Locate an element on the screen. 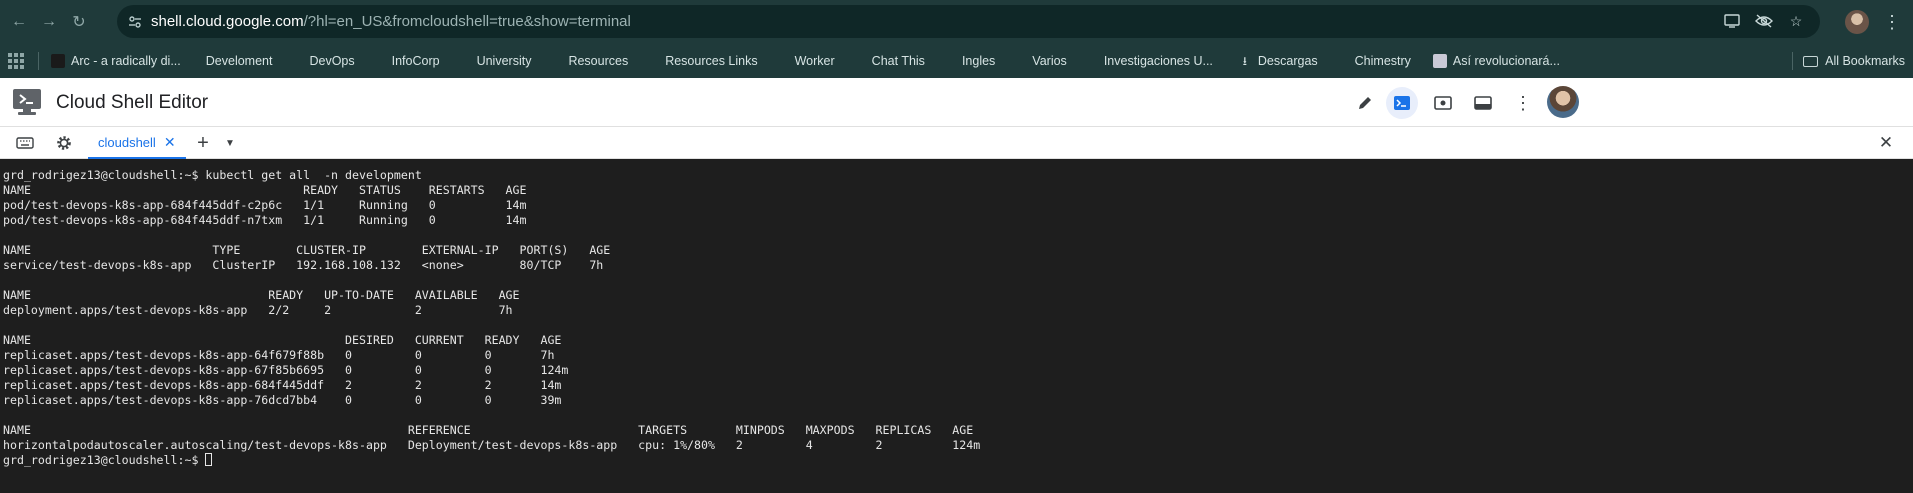 This screenshot has height=493, width=1913. eye-off-icon is located at coordinates (1764, 21).